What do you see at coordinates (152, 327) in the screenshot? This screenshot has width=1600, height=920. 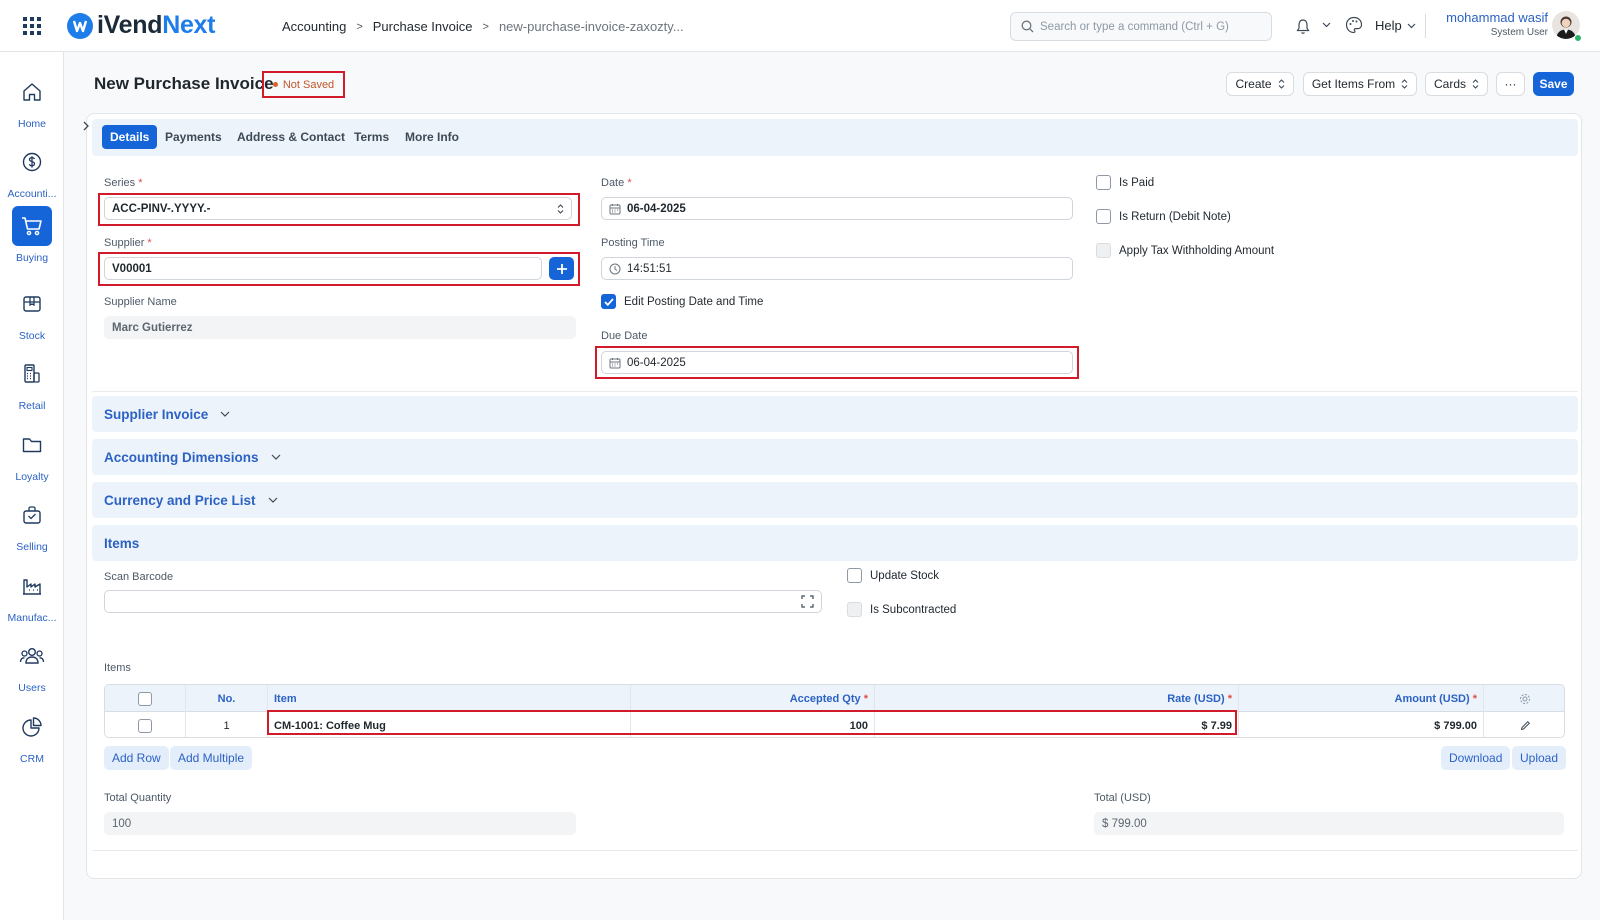 I see `supplier-name-value: Marc Gutierrez` at bounding box center [152, 327].